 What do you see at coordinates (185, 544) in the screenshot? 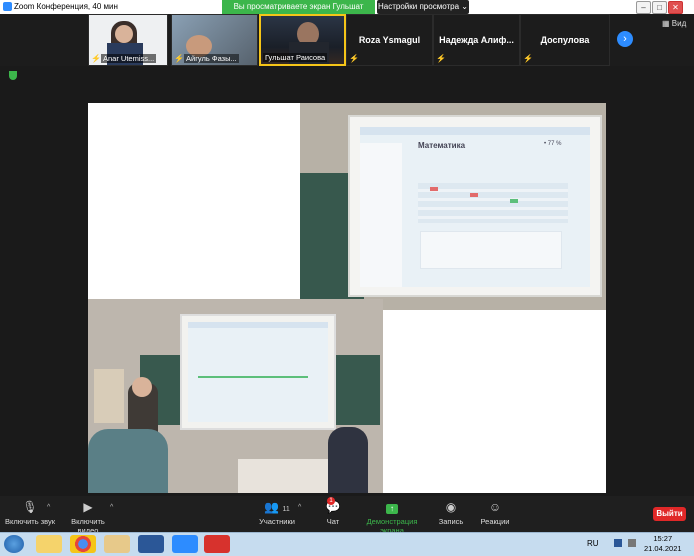
I see `zoom-taskbar-icon` at bounding box center [185, 544].